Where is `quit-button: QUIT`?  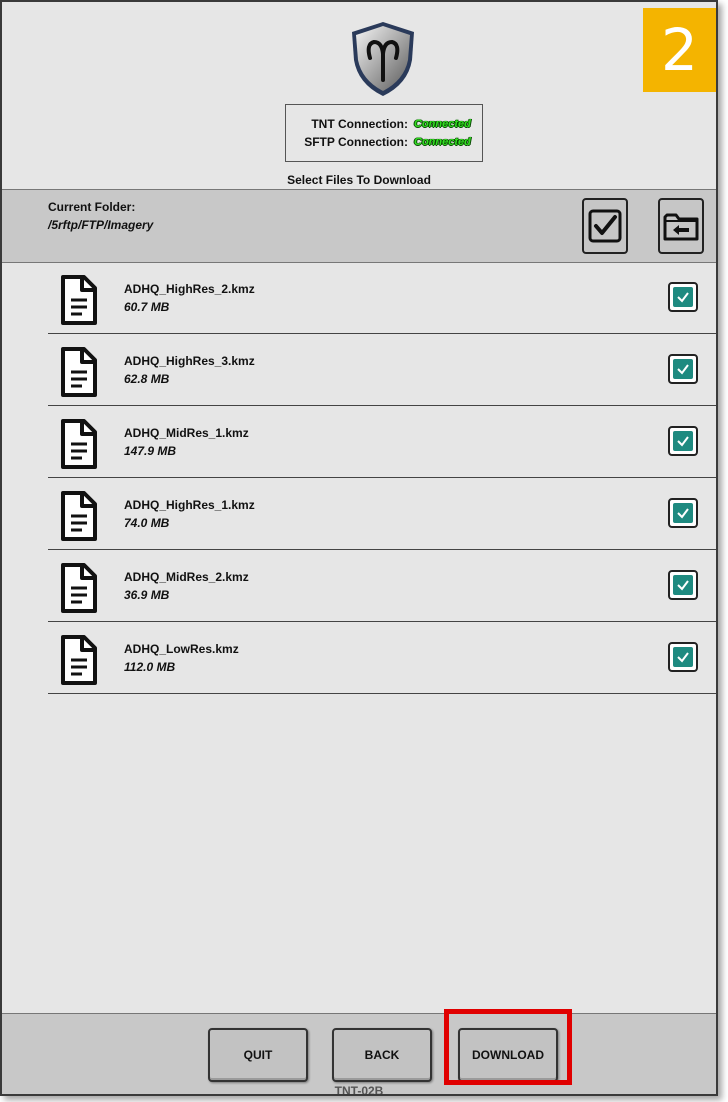 quit-button: QUIT is located at coordinates (258, 1055).